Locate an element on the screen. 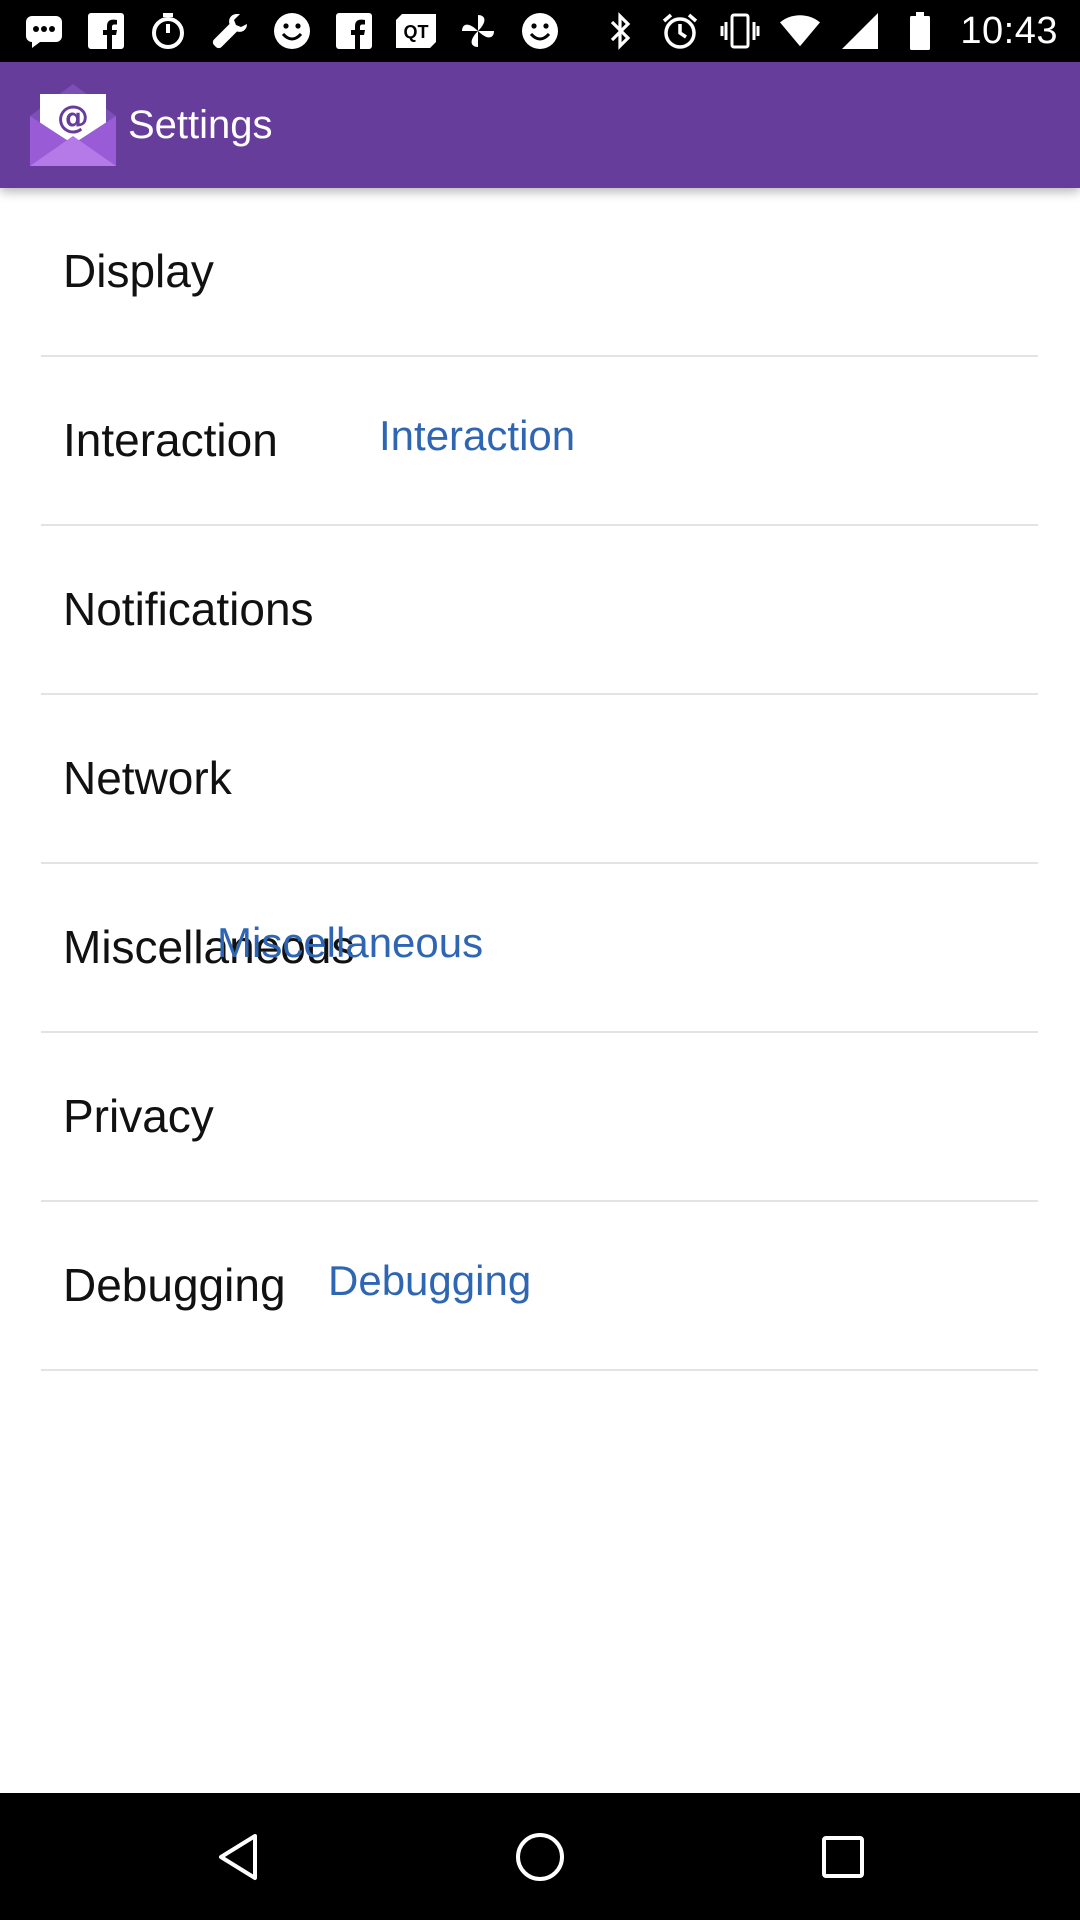 The width and height of the screenshot is (1080, 1920). app-bar: @ Settings is located at coordinates (540, 125).